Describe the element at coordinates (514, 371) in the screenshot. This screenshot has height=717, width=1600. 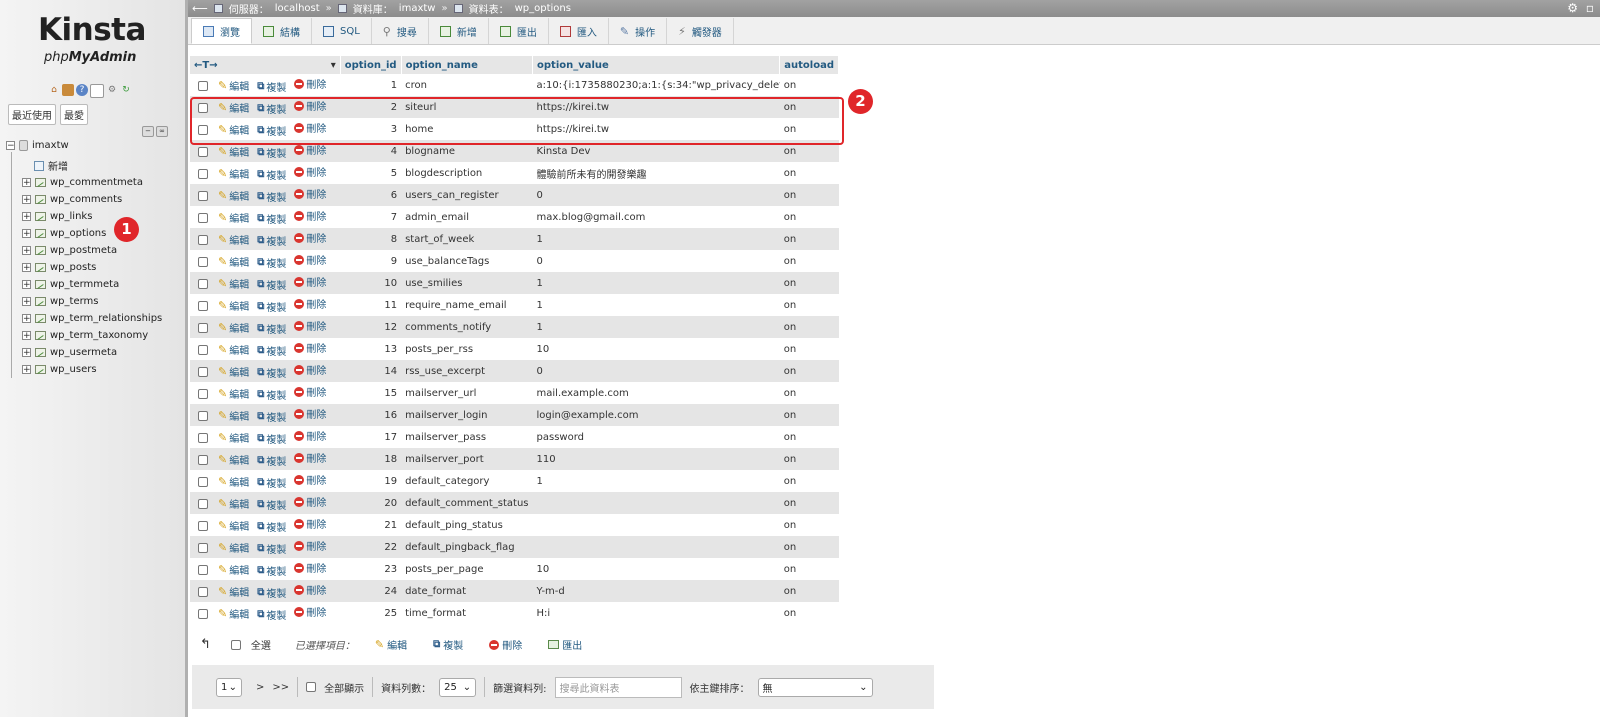
I see `table-row: ✎ 編輯 ⧉ 複製 刪除 14 rss_use_excerpt 0 on` at that location.